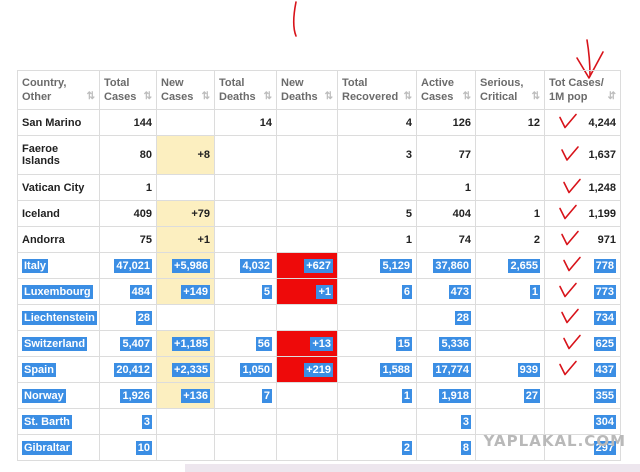 This screenshot has height=472, width=640. What do you see at coordinates (128, 187) in the screenshot?
I see `cell-total-cases: 1` at bounding box center [128, 187].